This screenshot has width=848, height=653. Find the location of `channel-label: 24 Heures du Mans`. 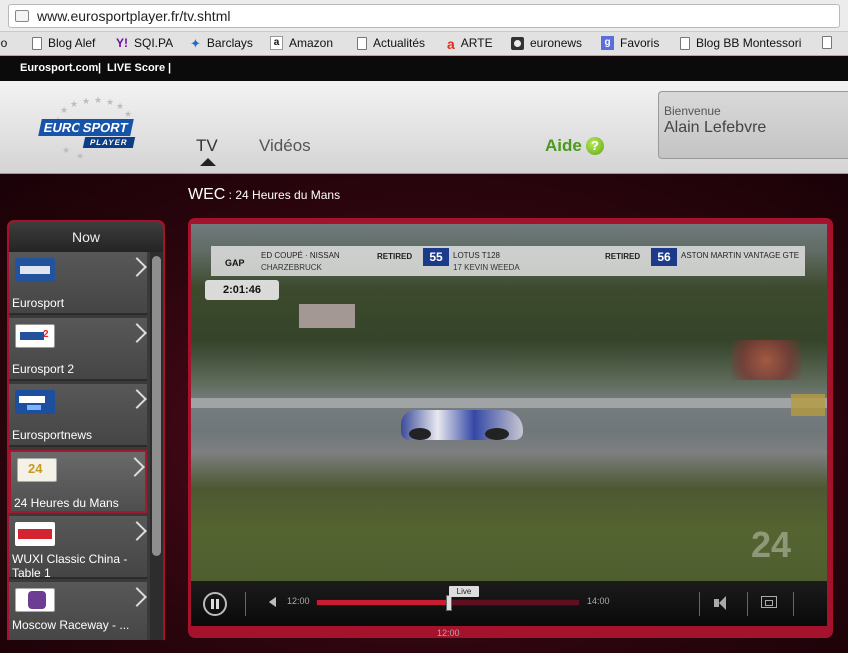

channel-label: 24 Heures du Mans is located at coordinates (66, 503).